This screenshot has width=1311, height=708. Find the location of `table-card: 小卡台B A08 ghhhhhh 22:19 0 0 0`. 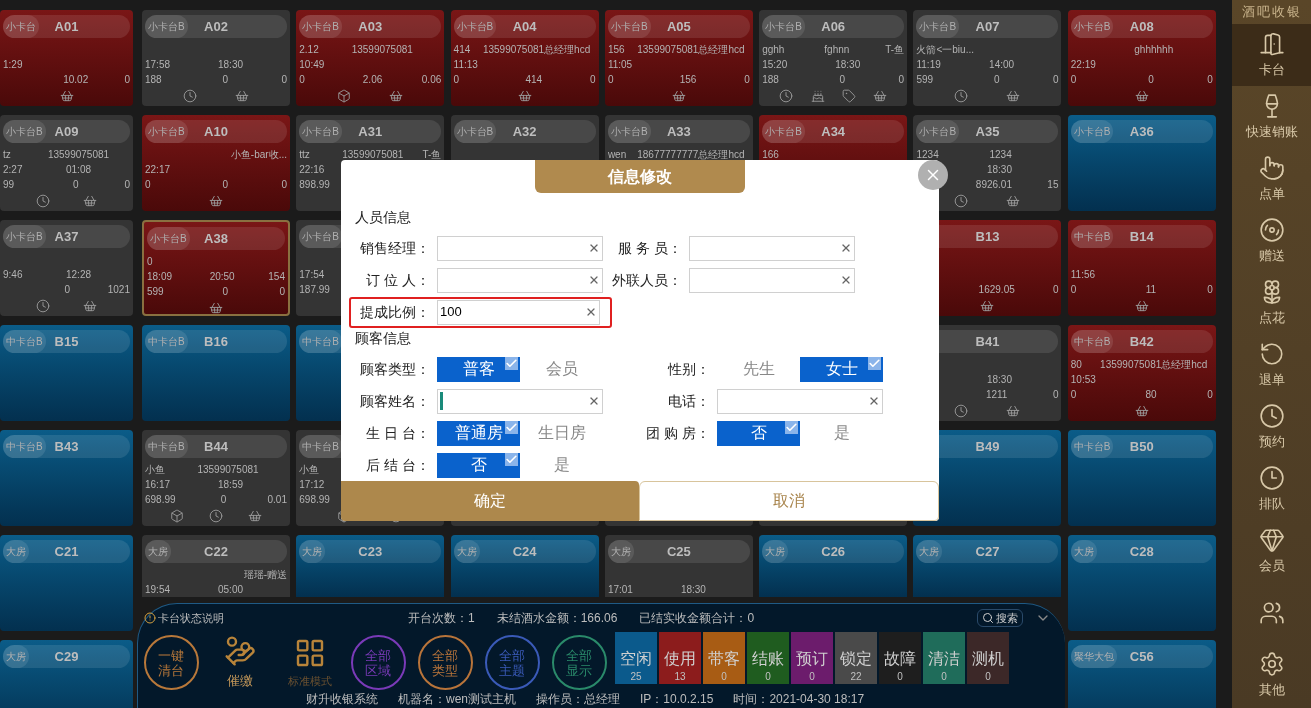

table-card: 小卡台B A08 ghhhhhh 22:19 0 0 0 is located at coordinates (1141, 58).